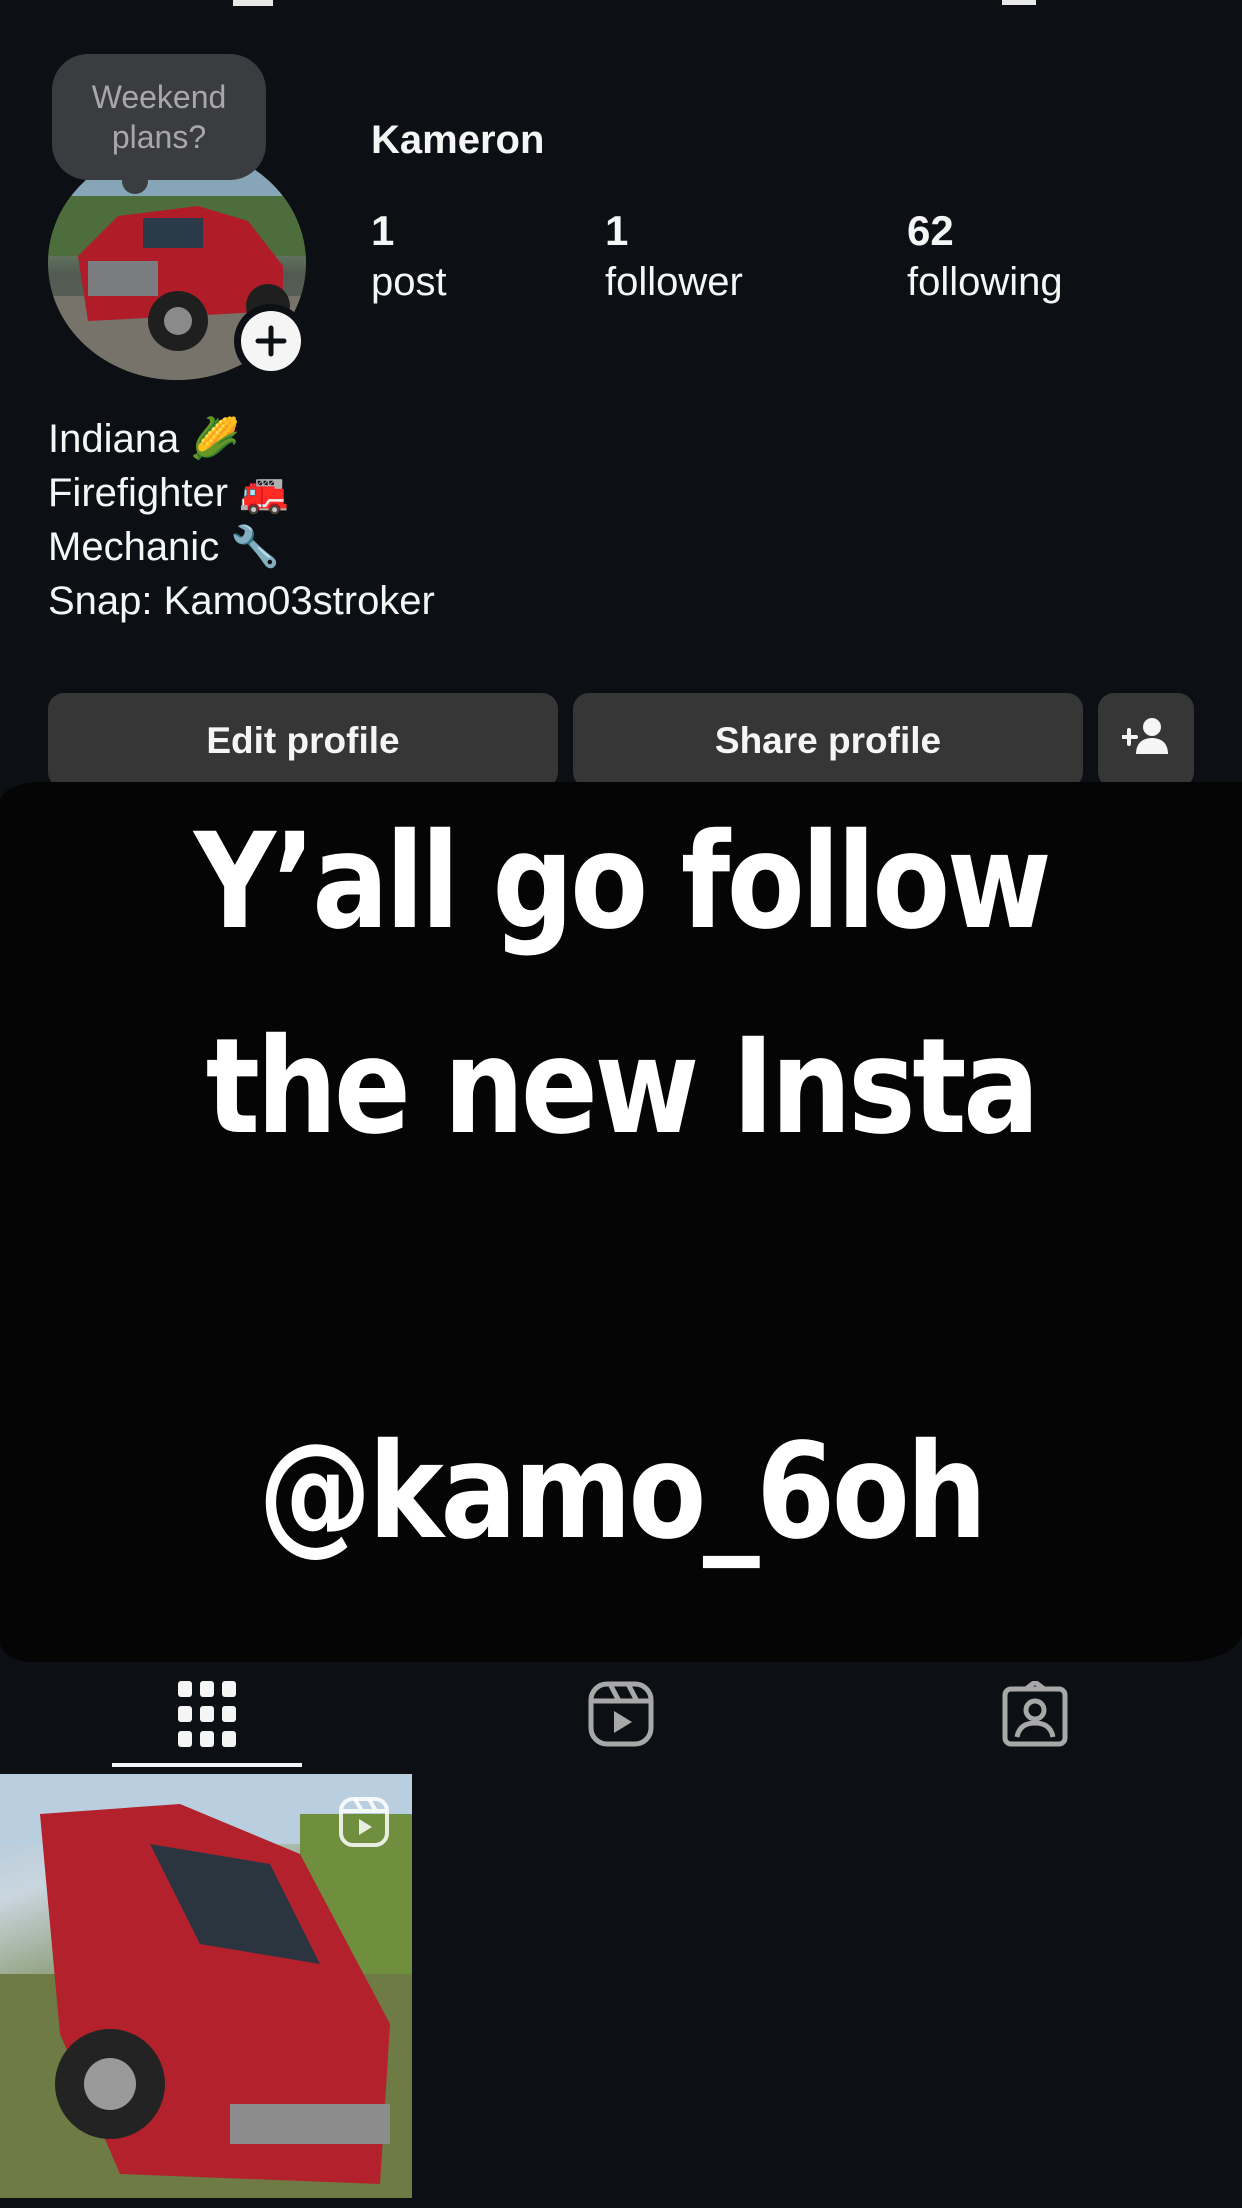 Image resolution: width=1242 pixels, height=2208 pixels. I want to click on tab-tagged, so click(1035, 1716).